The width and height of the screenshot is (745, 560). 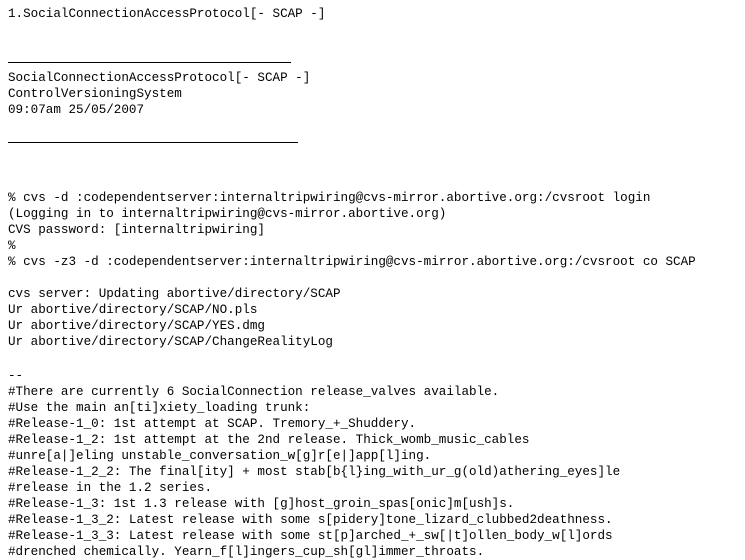 I want to click on header-protocol-name: SocialConnectionAccessProtocol[- SCAP -], so click(x=159, y=78).